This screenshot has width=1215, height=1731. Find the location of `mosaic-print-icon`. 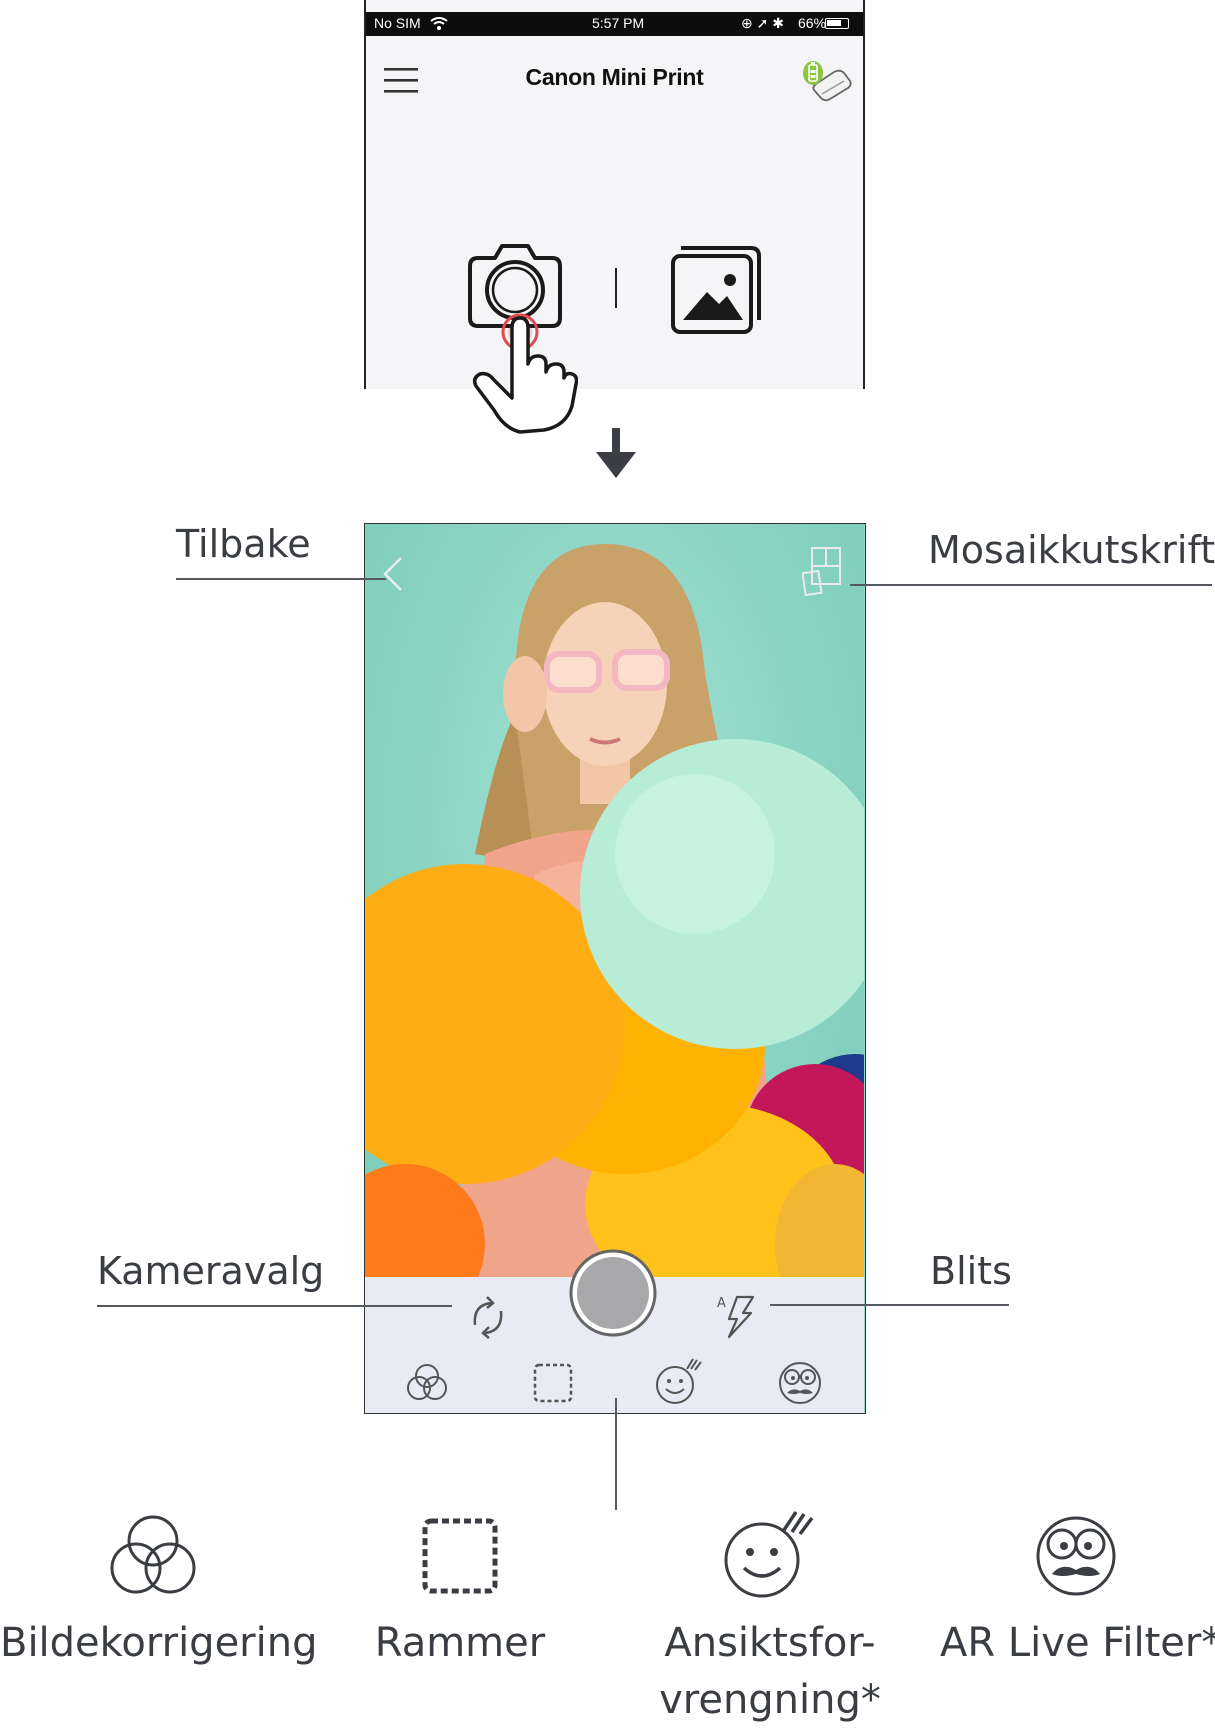

mosaic-print-icon is located at coordinates (823, 572).